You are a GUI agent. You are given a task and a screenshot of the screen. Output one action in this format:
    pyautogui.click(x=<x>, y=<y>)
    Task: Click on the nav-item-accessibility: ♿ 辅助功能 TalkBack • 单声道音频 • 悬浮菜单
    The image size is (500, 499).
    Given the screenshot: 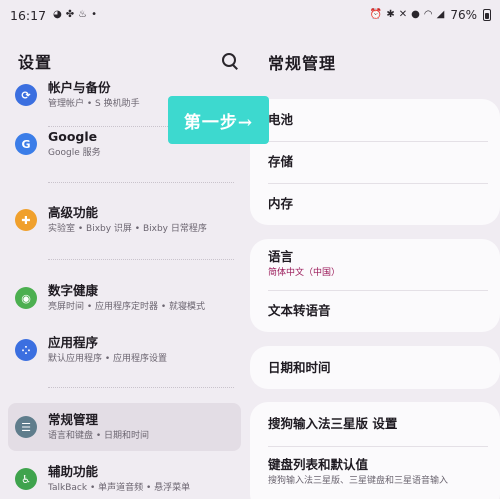 What is the action you would take?
    pyautogui.click(x=124, y=477)
    